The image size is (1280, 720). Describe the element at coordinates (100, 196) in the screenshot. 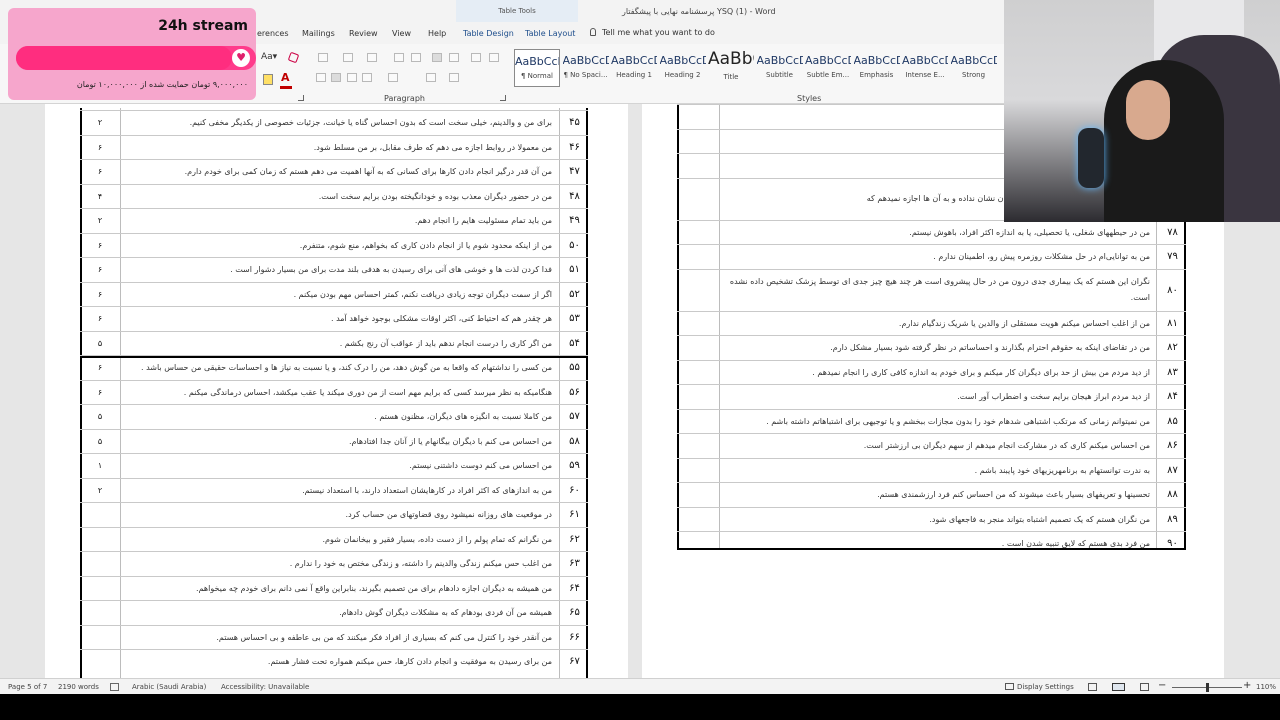

I see `score-cell: ۴` at that location.